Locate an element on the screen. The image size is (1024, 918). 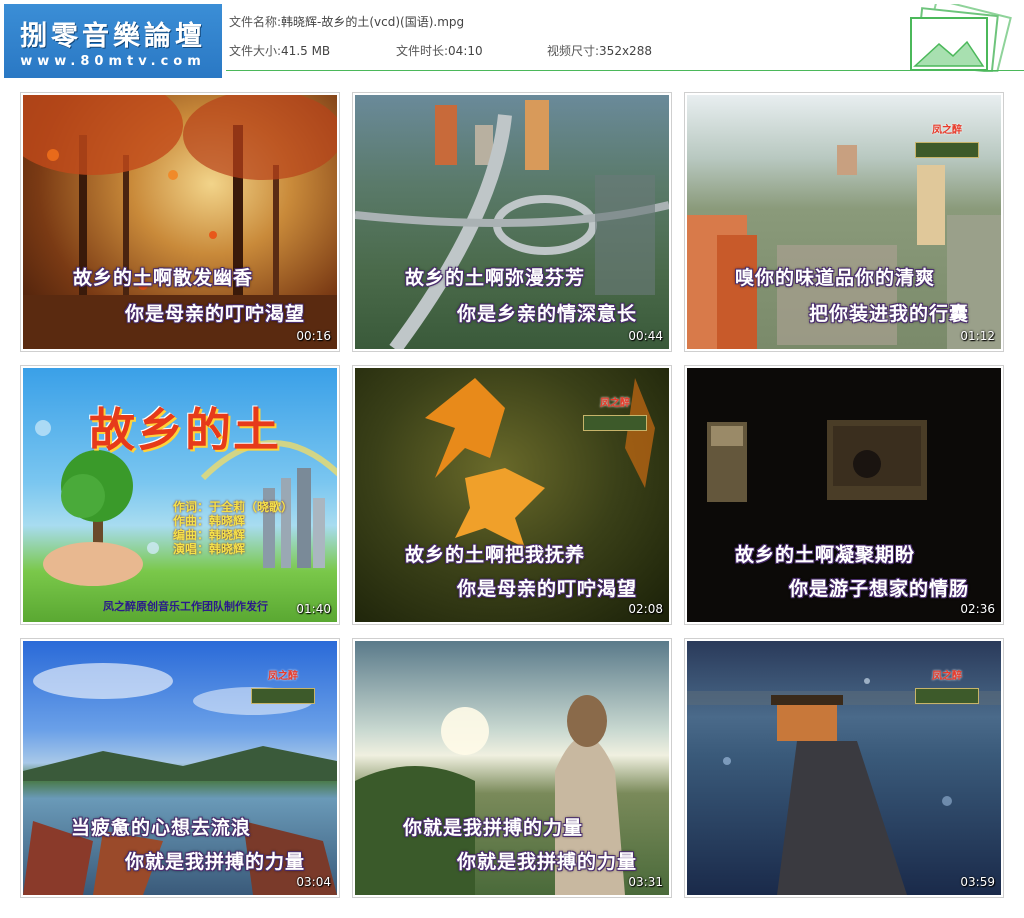
thumbnail-3: 凤之醉 嗅你的味道品你的清爽 把你装进我的行囊 01:12 is located at coordinates (844, 222).